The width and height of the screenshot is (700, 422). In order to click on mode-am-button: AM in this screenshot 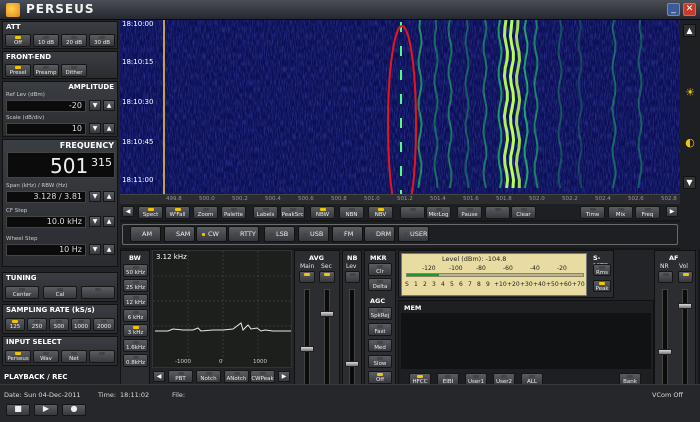, I will do `click(145, 234)`.